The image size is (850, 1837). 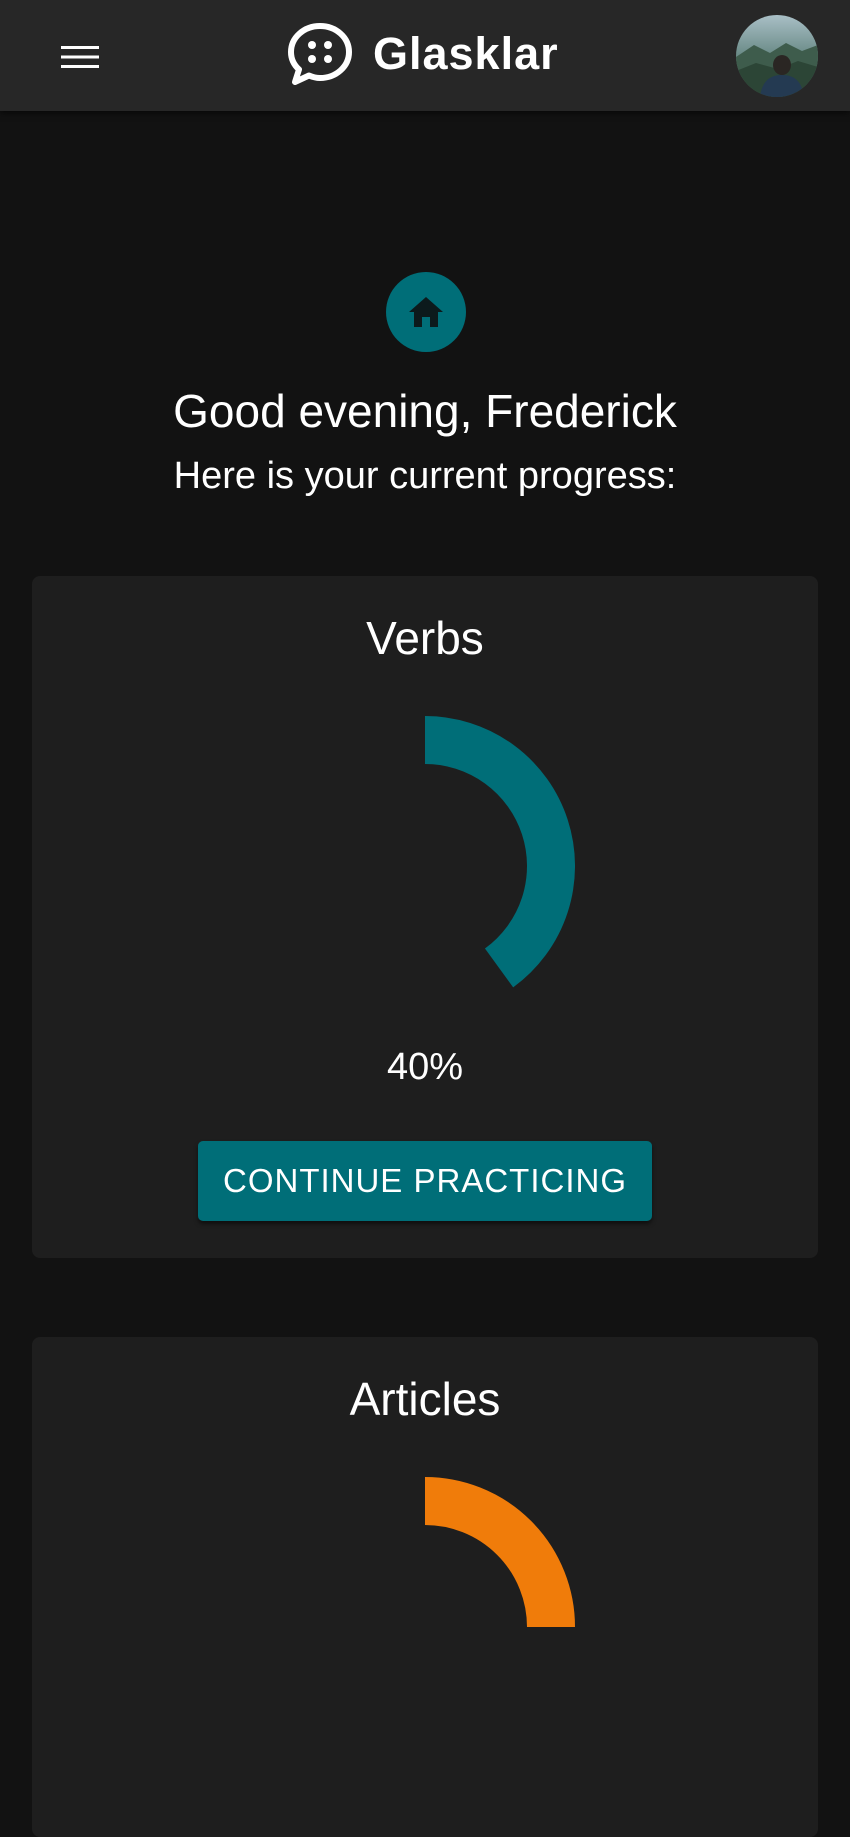 I want to click on card-title: Articles, so click(x=425, y=1399).